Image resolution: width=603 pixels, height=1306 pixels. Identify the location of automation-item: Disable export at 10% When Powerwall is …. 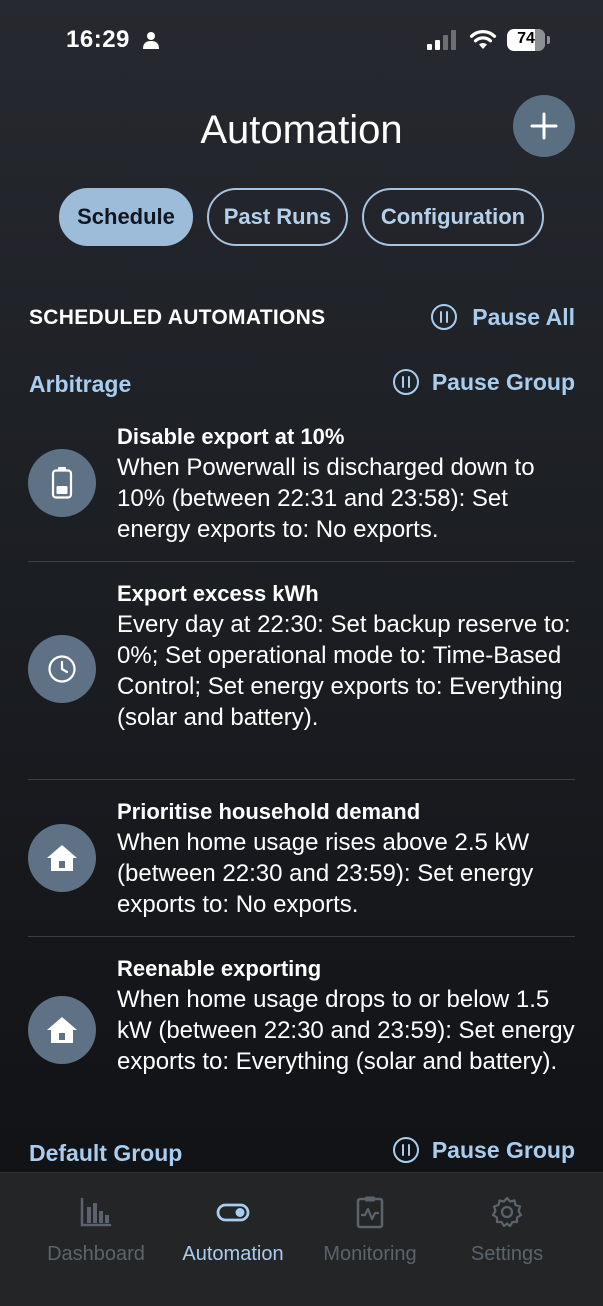
(301, 483).